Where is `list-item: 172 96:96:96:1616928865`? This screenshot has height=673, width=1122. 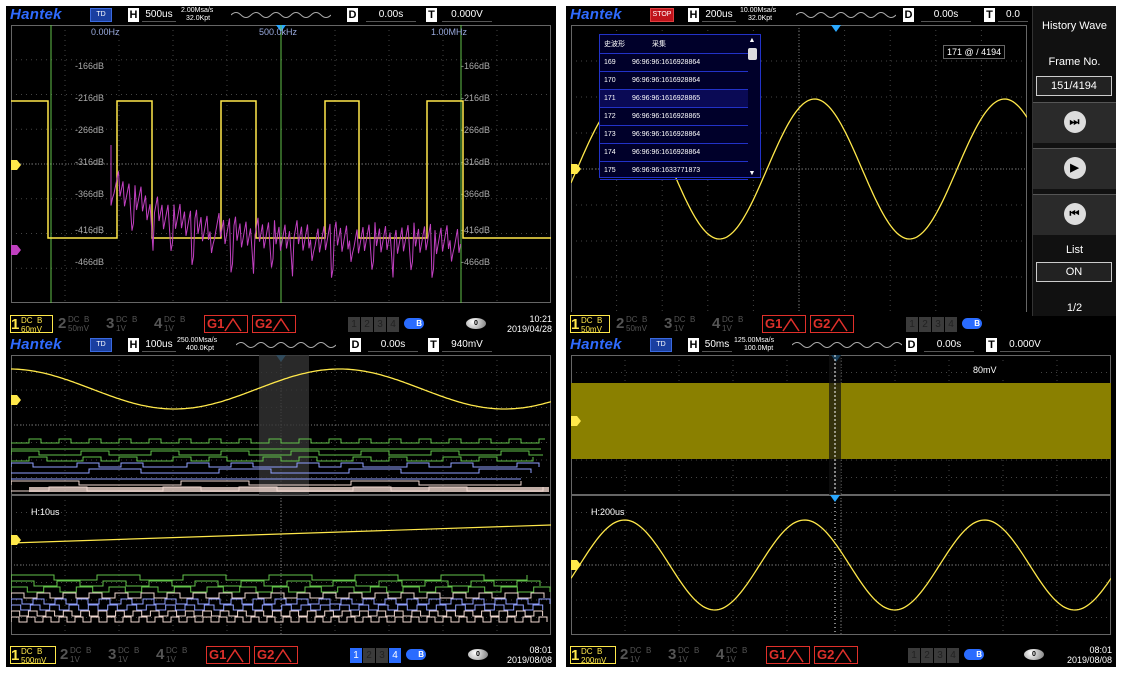
list-item: 172 96:96:96:1616928865 is located at coordinates (674, 116).